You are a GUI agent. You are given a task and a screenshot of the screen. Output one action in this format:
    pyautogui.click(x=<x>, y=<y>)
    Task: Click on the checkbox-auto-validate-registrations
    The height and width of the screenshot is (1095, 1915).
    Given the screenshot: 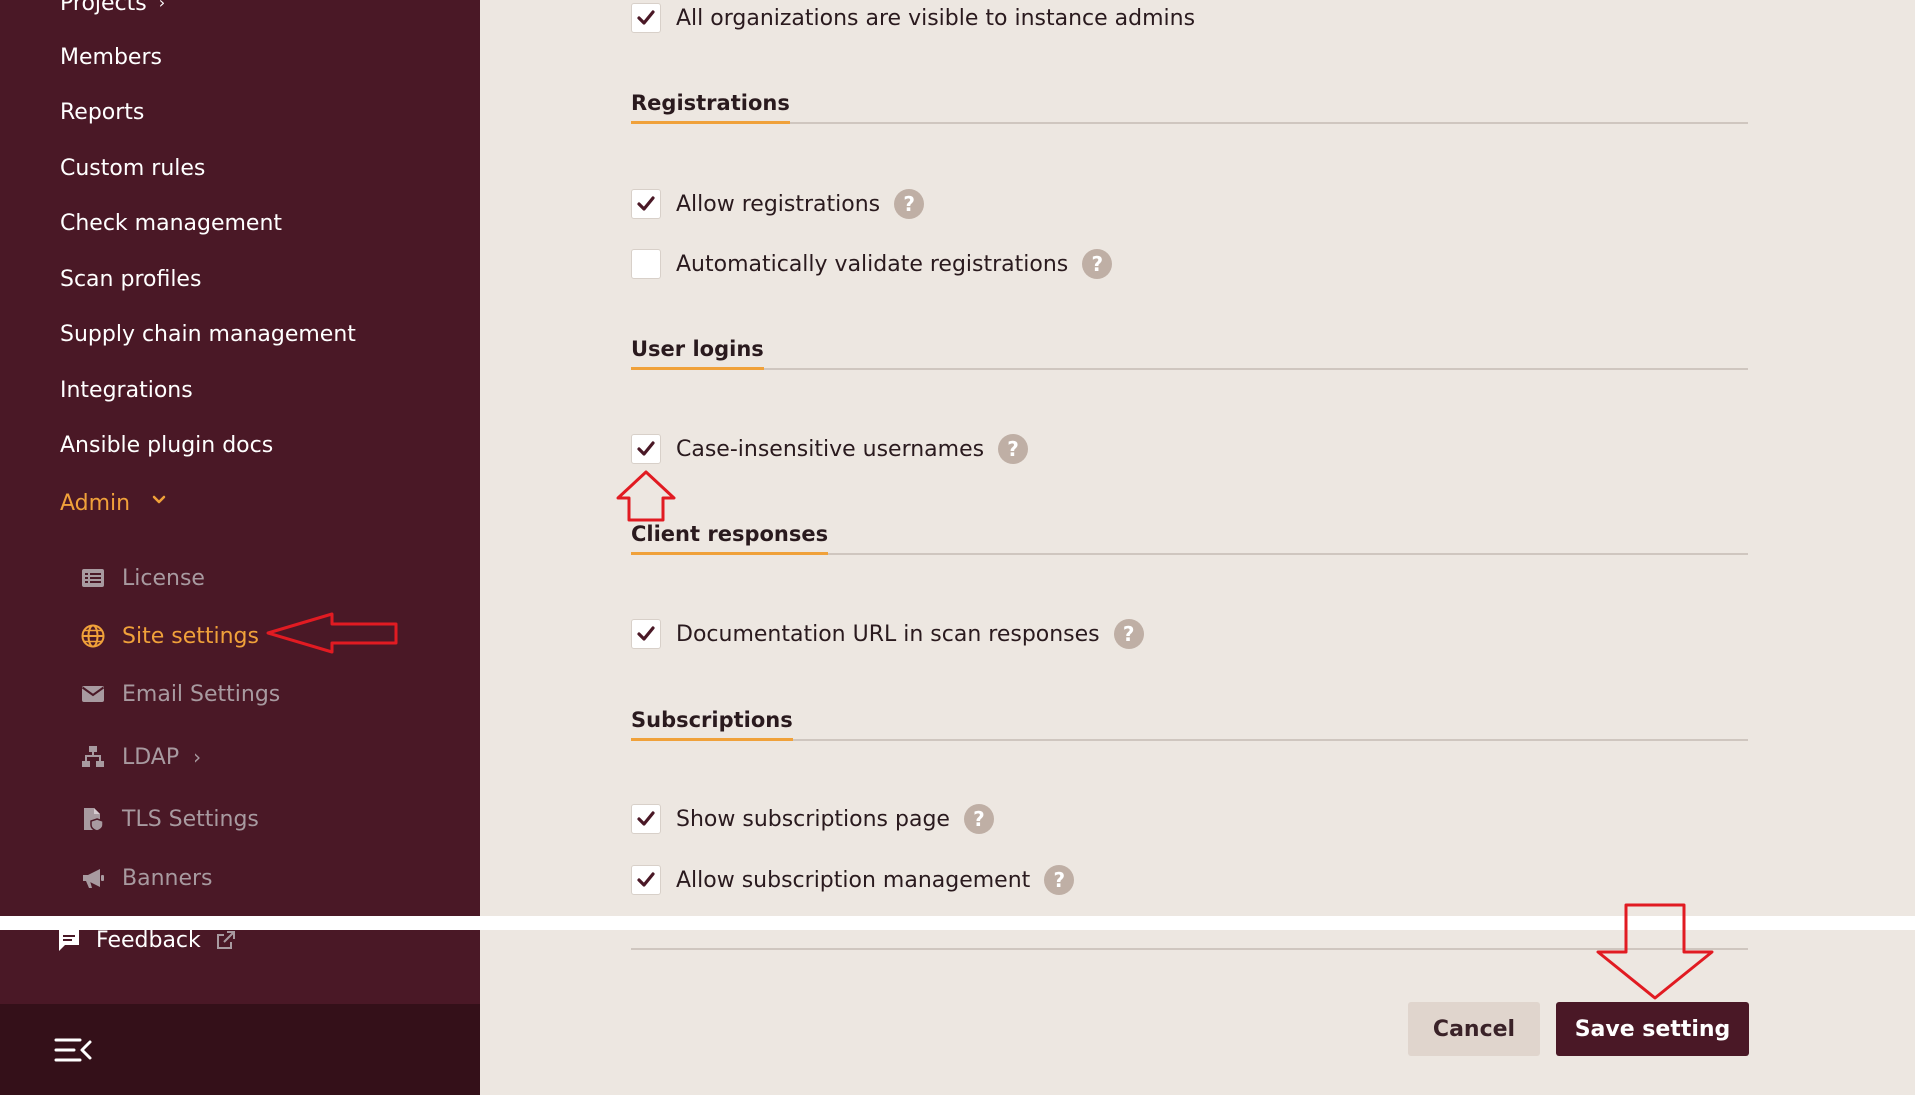 What is the action you would take?
    pyautogui.click(x=646, y=264)
    